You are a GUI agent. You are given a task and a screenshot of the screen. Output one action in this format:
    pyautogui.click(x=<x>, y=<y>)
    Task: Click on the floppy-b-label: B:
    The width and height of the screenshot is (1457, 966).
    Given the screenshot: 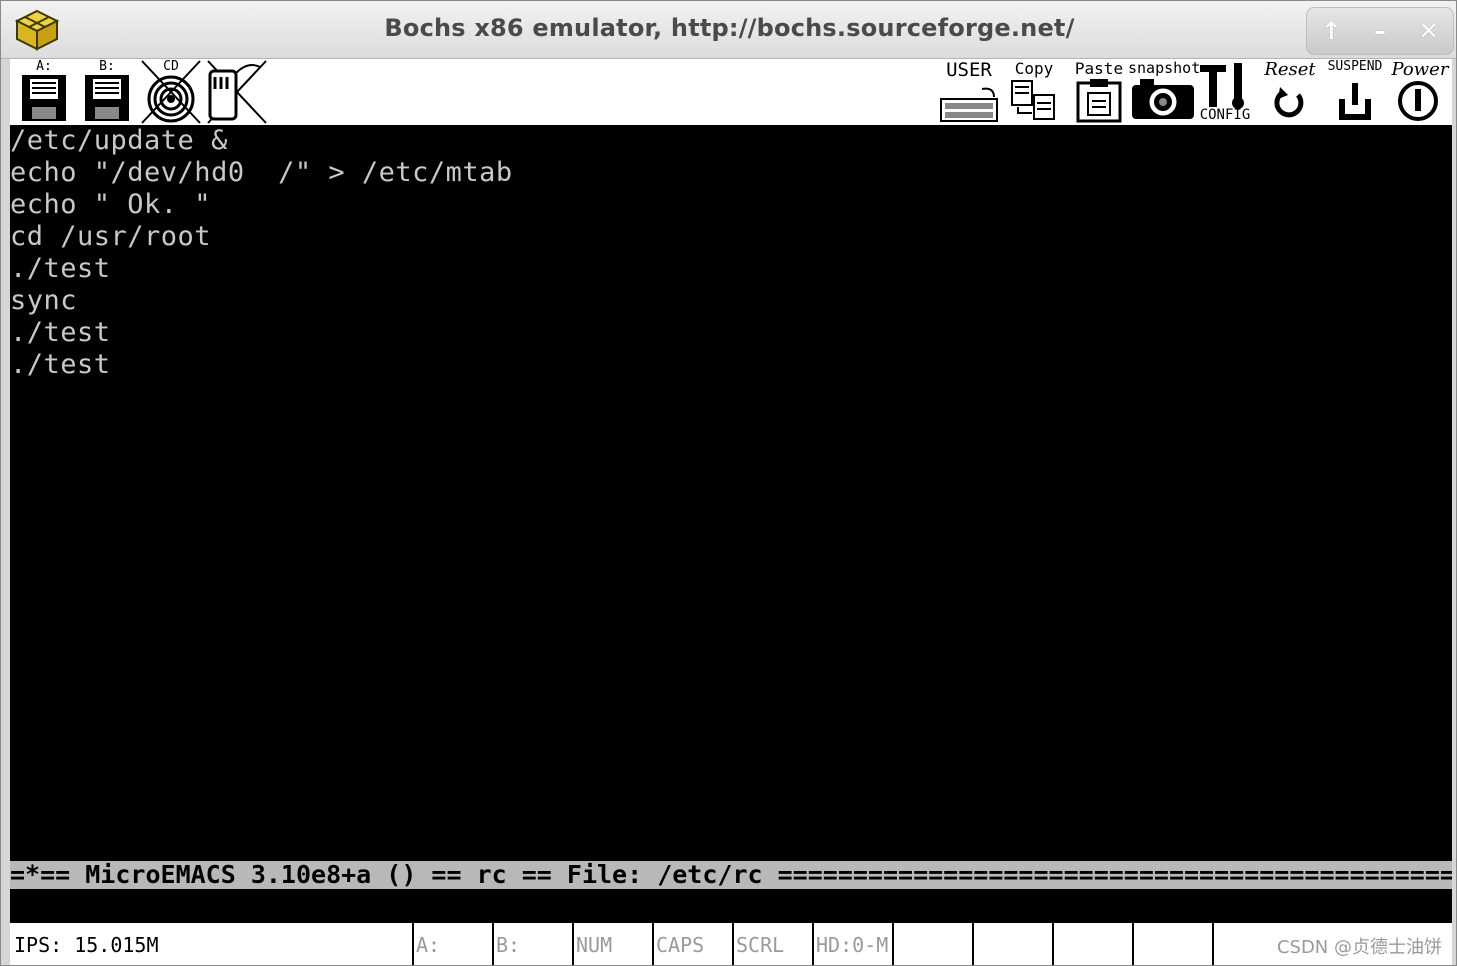 What is the action you would take?
    pyautogui.click(x=107, y=66)
    